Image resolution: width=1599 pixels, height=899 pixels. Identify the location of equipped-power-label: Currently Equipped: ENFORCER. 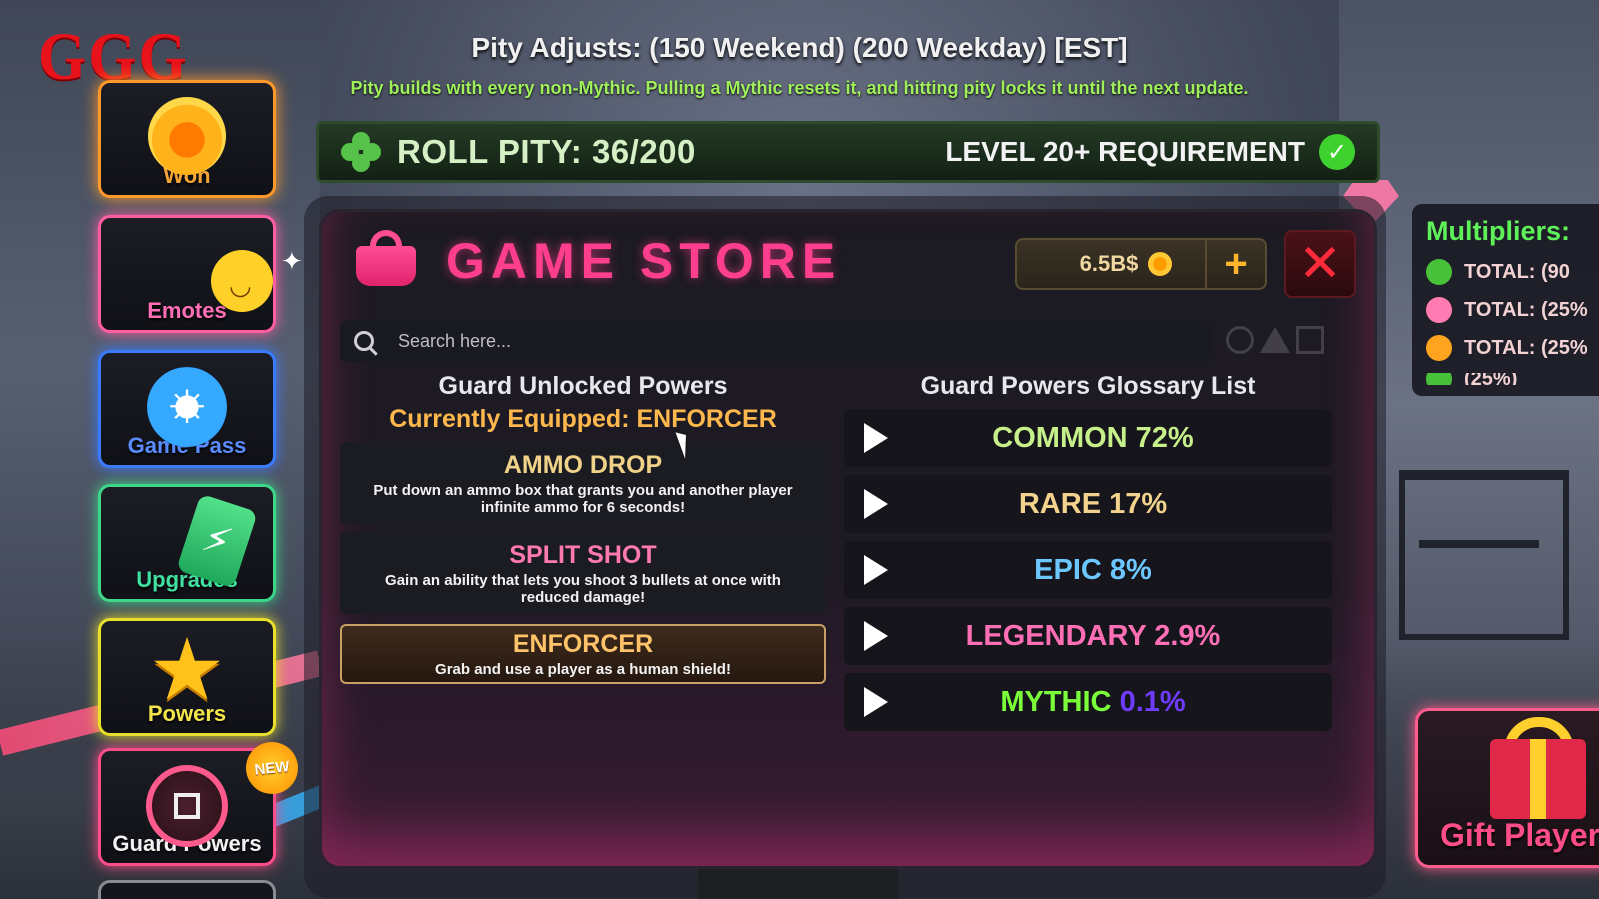
(583, 419).